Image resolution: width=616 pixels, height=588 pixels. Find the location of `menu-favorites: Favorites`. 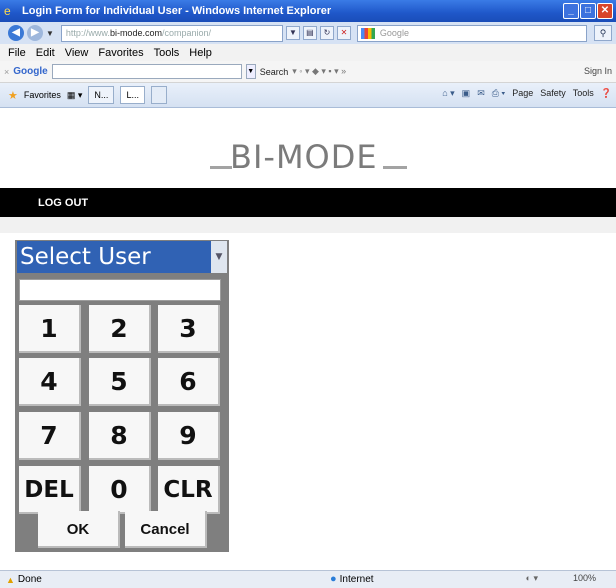

menu-favorites: Favorites is located at coordinates (120, 53).